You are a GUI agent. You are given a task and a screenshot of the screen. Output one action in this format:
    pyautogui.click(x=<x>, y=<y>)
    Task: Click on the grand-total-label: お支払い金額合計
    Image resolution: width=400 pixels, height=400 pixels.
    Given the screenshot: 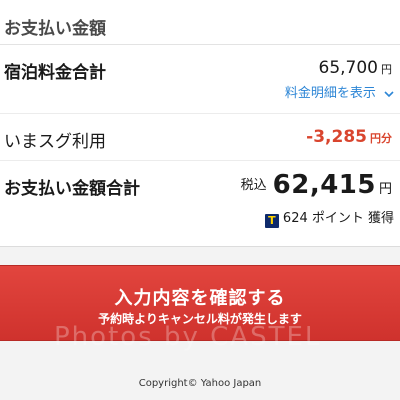 What is the action you would take?
    pyautogui.click(x=72, y=189)
    